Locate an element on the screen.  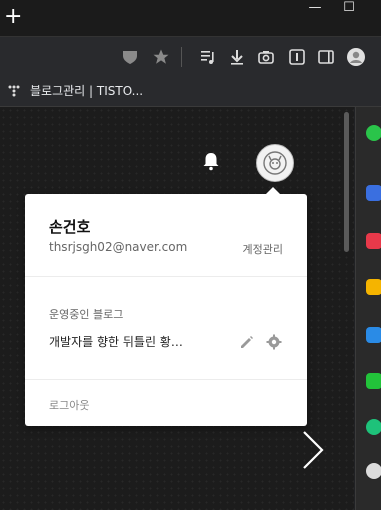
side-panel is located at coordinates (368, 308).